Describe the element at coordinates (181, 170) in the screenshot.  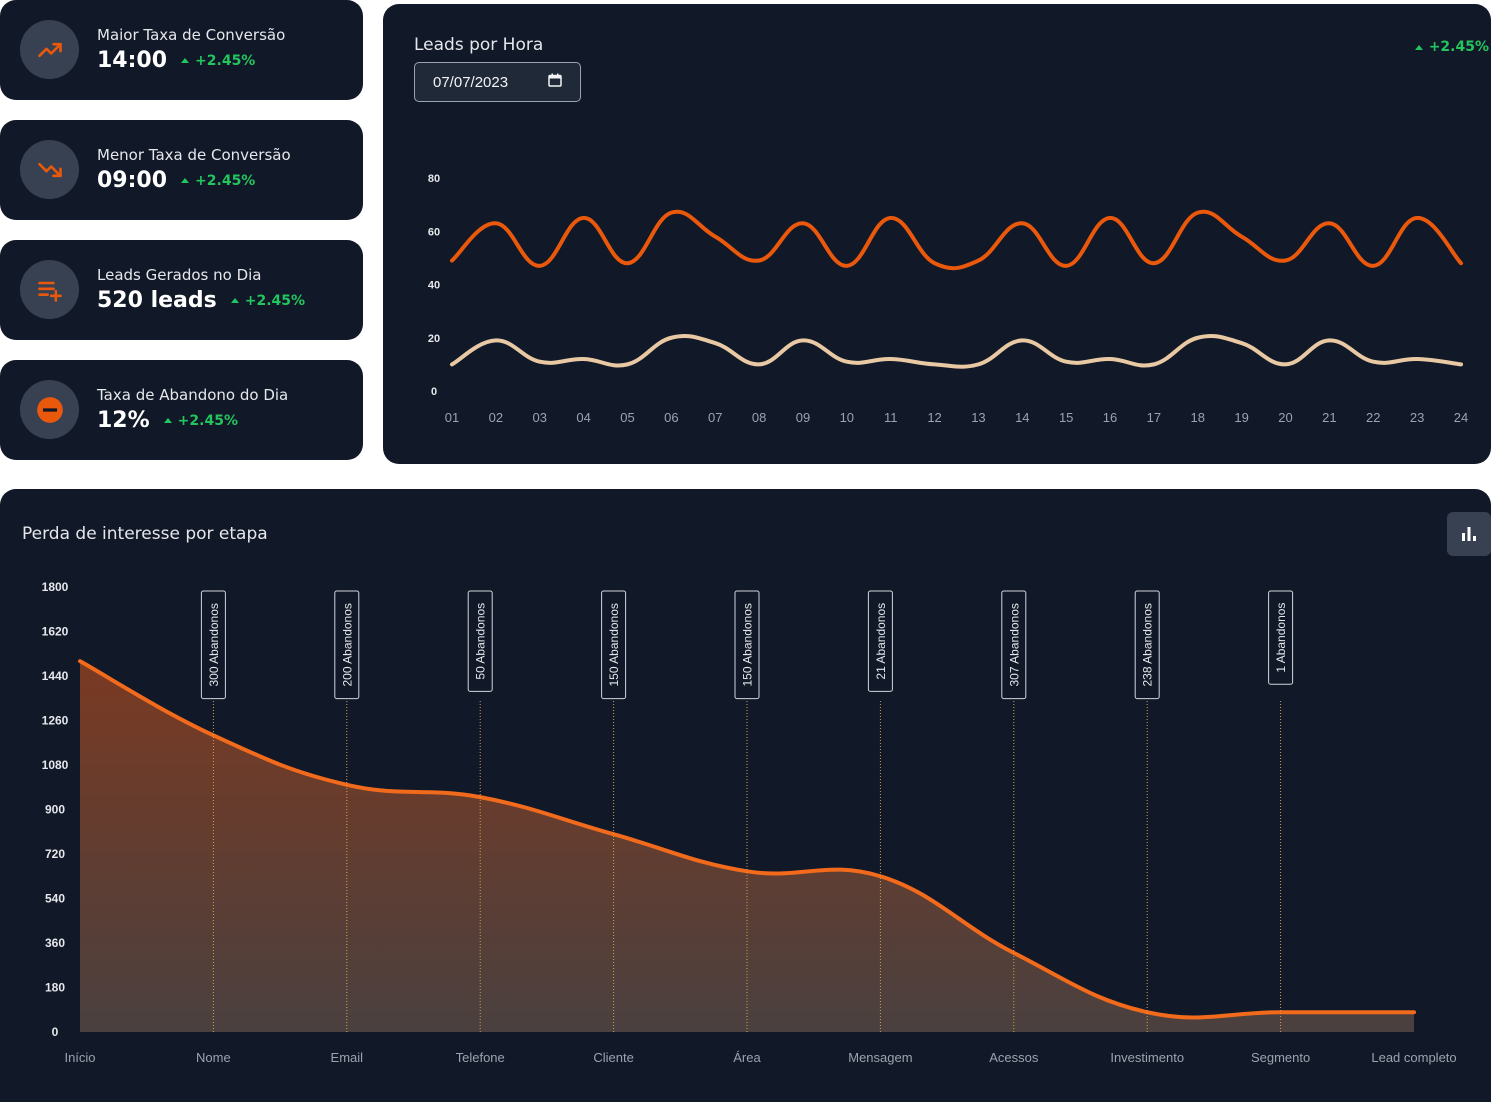
I see `kpi-card-lowest-conversion: Menor Taxa de Conversão 09:00 +2.45%` at that location.